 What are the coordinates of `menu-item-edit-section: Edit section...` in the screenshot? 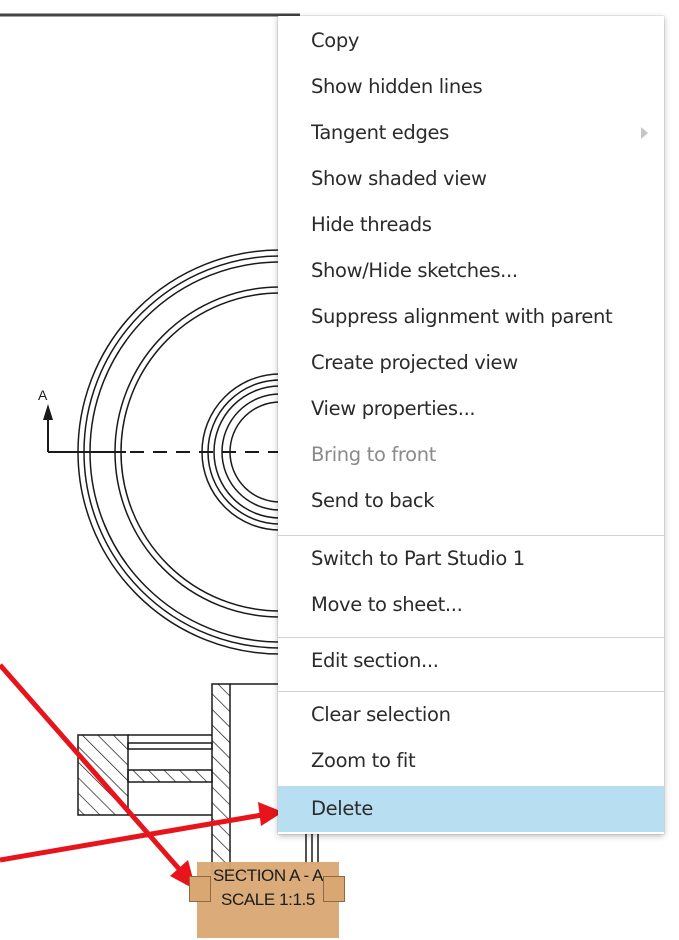 It's located at (471, 661).